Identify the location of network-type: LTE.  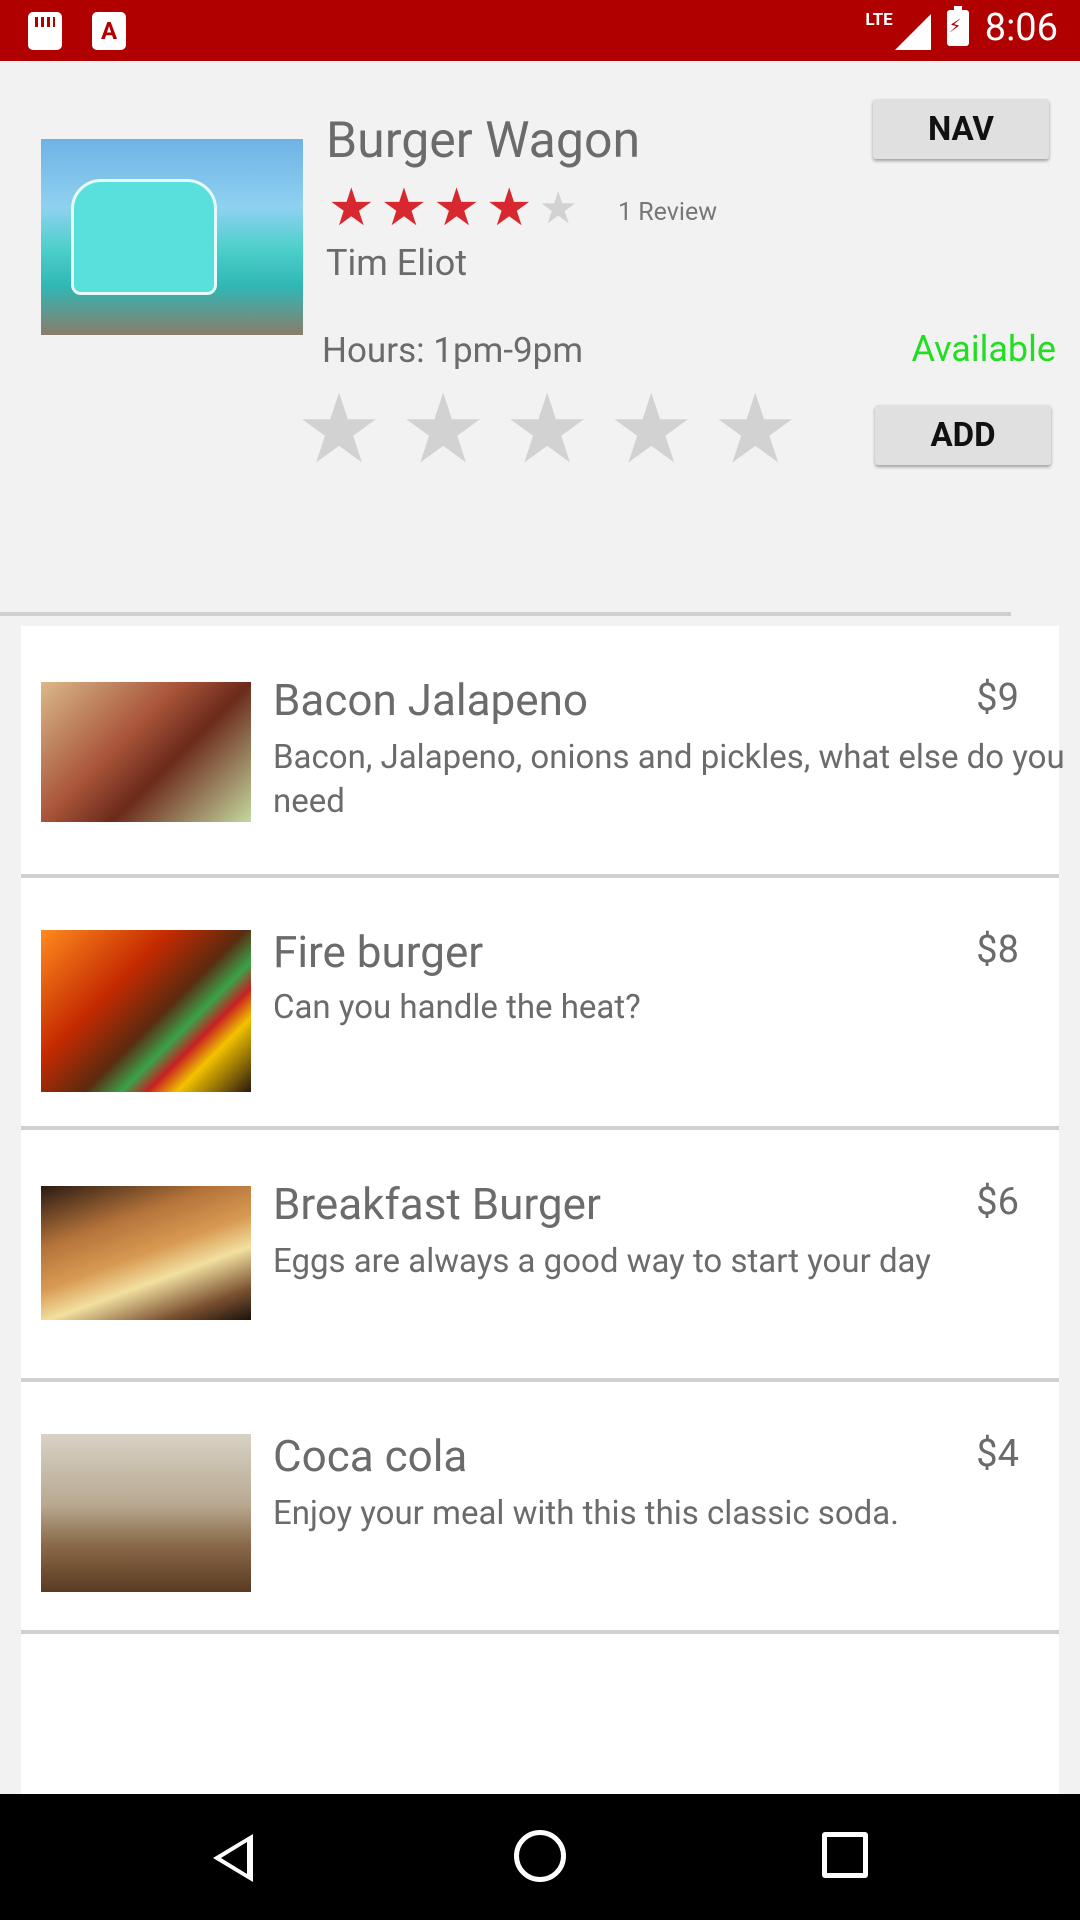
(879, 20).